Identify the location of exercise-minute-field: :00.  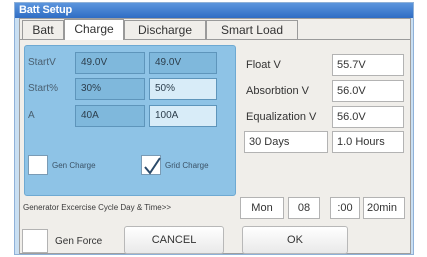
(345, 208).